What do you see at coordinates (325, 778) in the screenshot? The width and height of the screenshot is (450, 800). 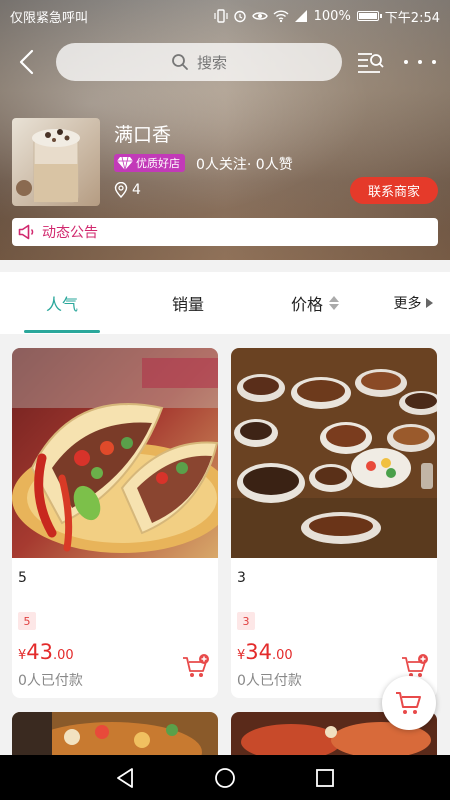 I see `nav-recents-icon` at bounding box center [325, 778].